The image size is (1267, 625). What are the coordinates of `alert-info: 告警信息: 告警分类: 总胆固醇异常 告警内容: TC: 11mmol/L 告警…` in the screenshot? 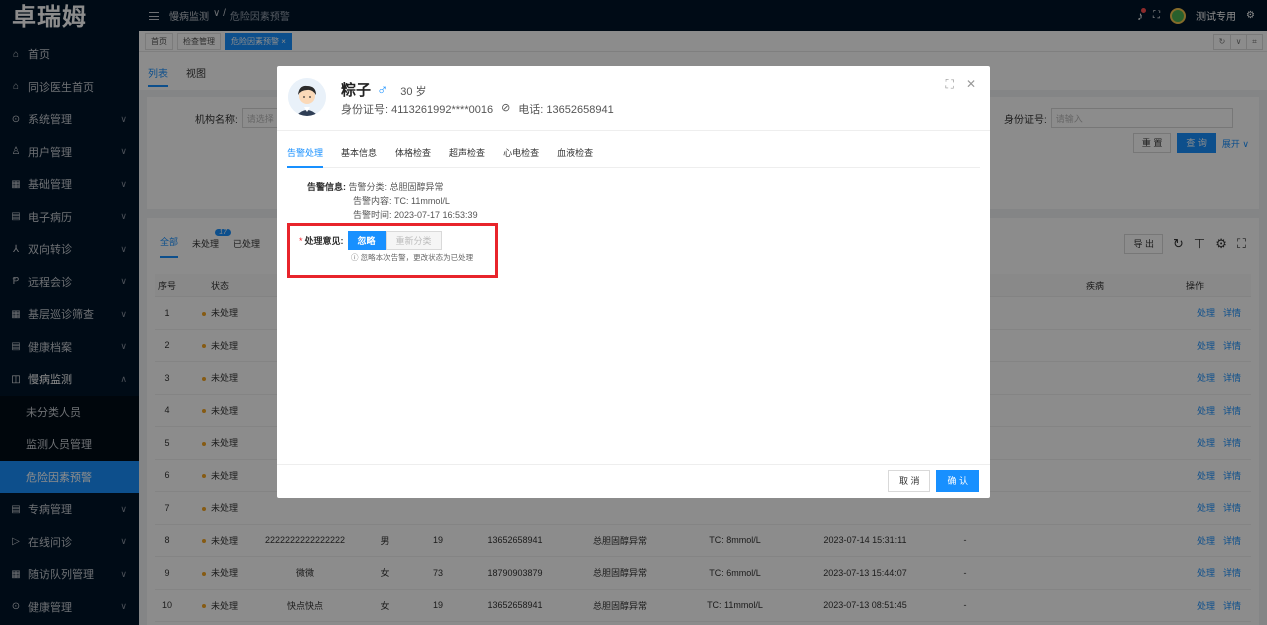 It's located at (392, 201).